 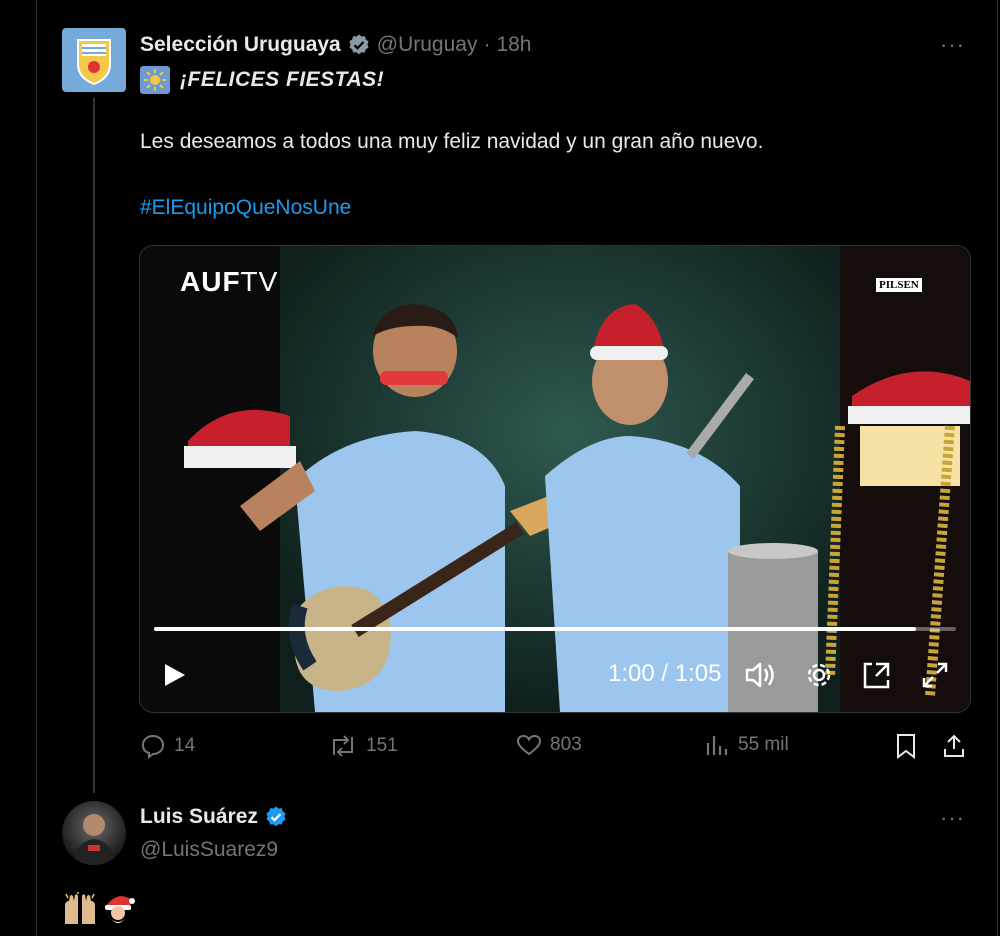 I want to click on fullscreen-button, so click(x=935, y=677).